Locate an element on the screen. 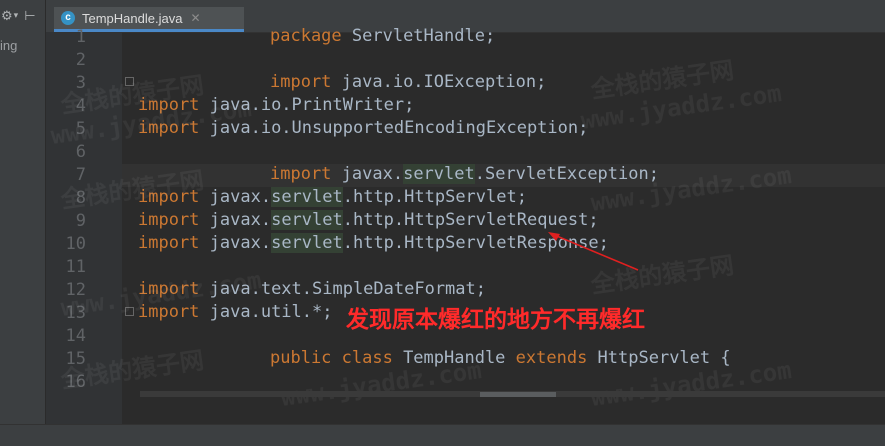  annotation-caption: 发现原本爆红的地方不再爆红 is located at coordinates (495, 317).